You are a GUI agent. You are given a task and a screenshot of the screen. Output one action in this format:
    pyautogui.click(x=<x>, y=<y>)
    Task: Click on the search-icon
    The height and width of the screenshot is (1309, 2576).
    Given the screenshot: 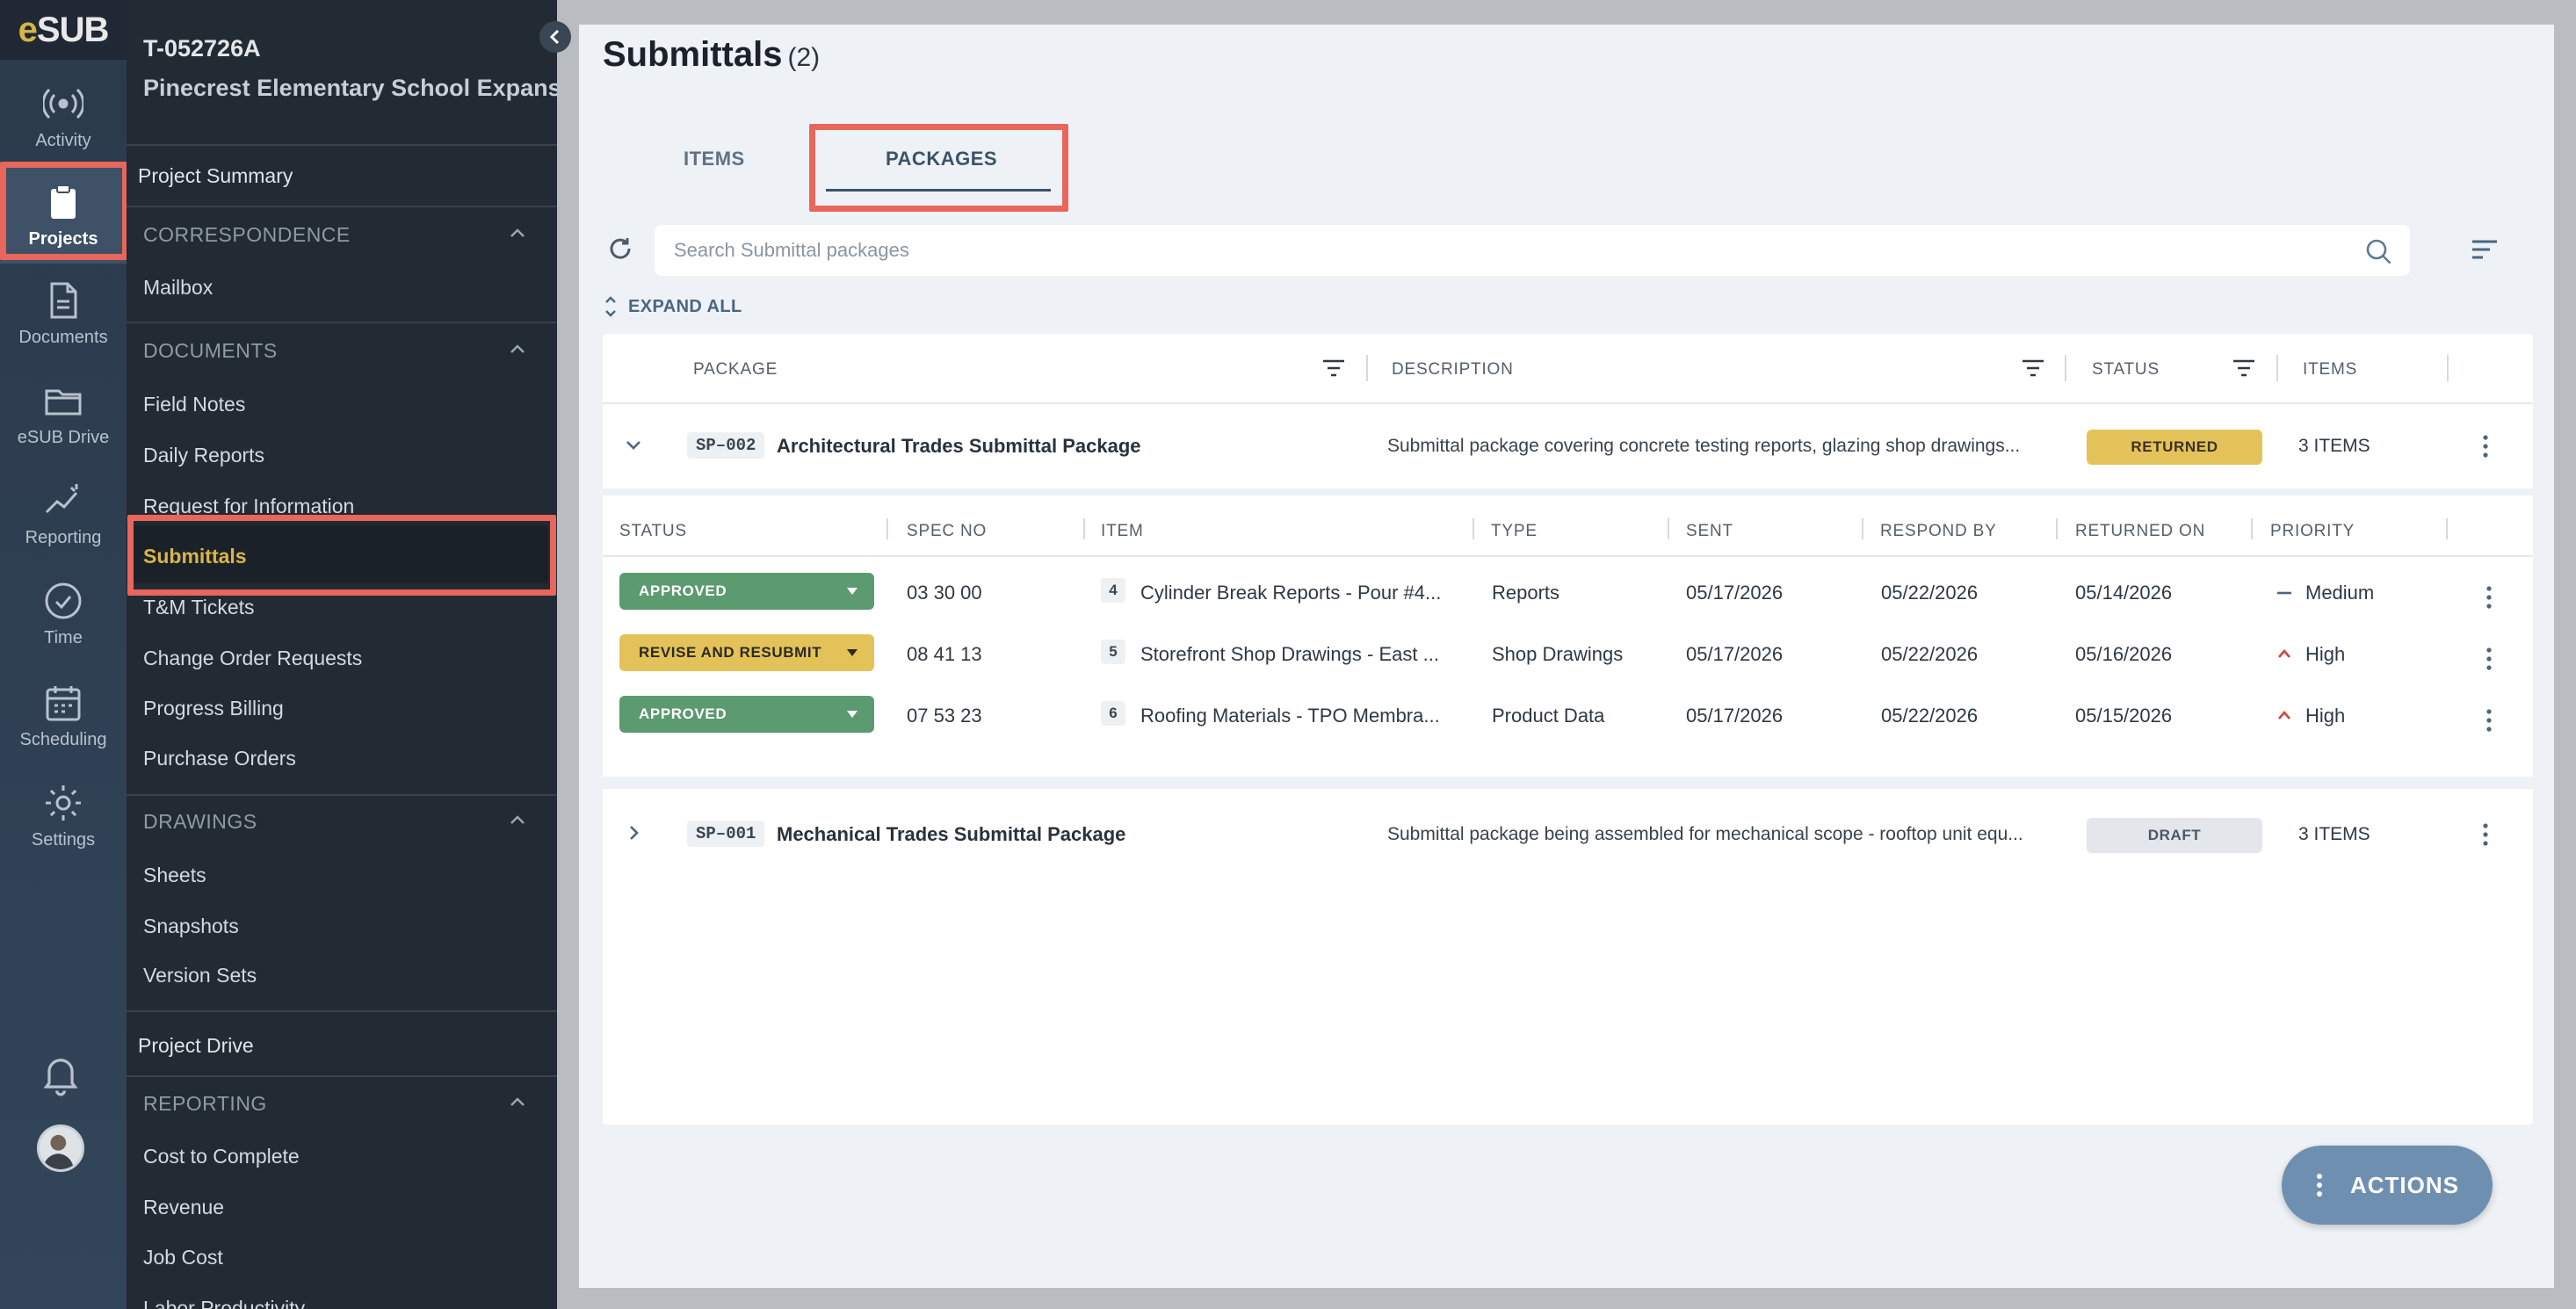 What is the action you would take?
    pyautogui.click(x=2378, y=251)
    